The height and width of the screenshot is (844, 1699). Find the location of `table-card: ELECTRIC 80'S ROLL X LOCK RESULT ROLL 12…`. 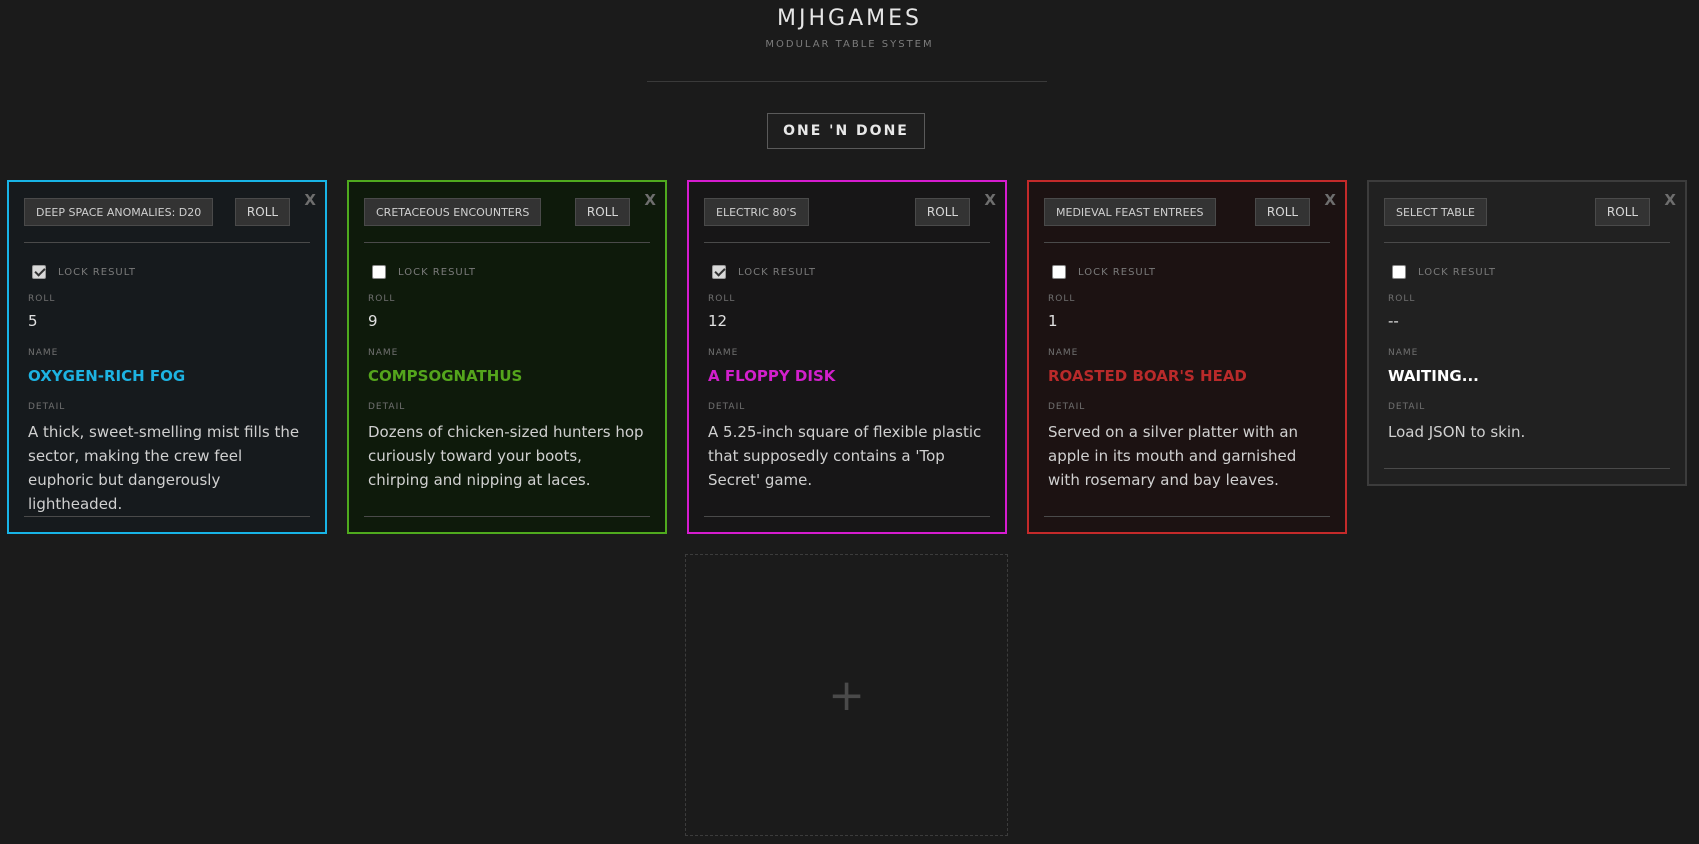

table-card: ELECTRIC 80'S ROLL X LOCK RESULT ROLL 12… is located at coordinates (847, 357).